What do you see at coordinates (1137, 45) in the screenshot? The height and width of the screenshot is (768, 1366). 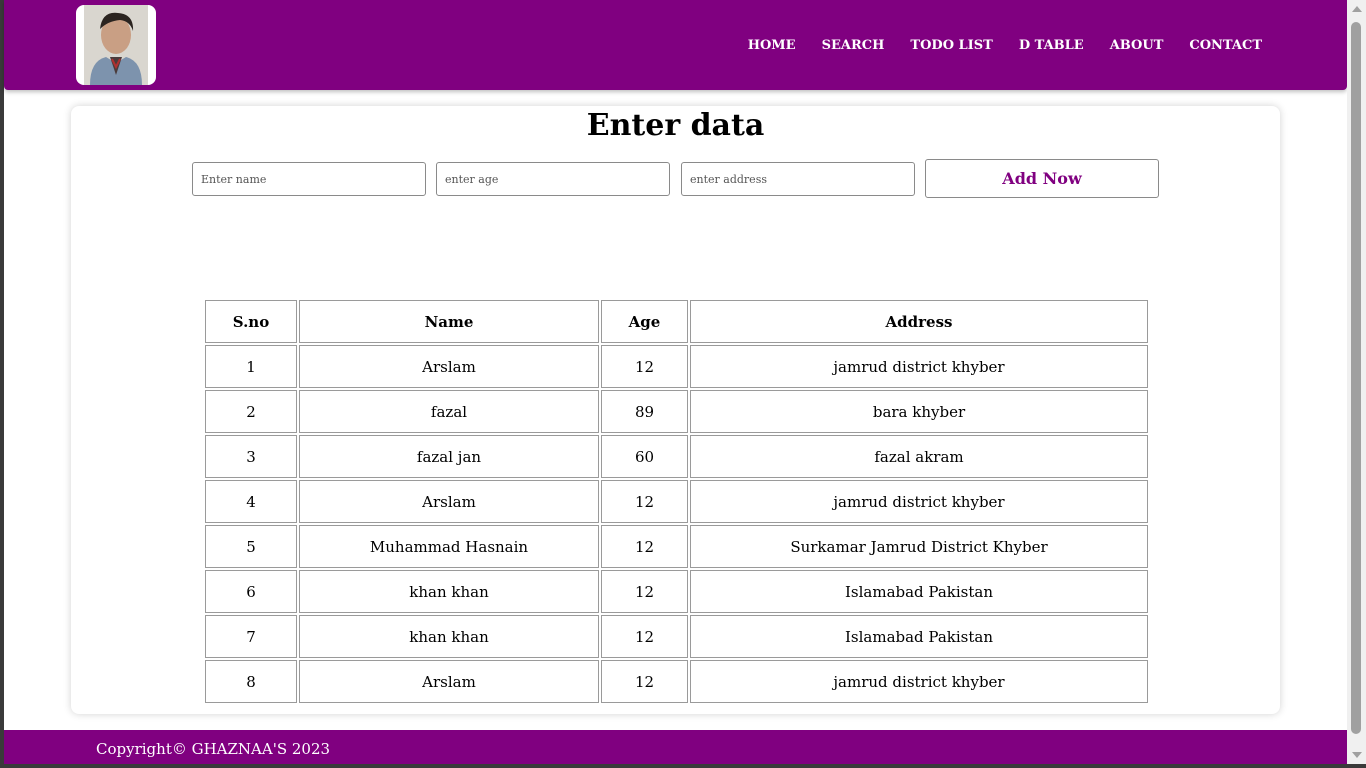 I see `nav-about: ABOUT` at bounding box center [1137, 45].